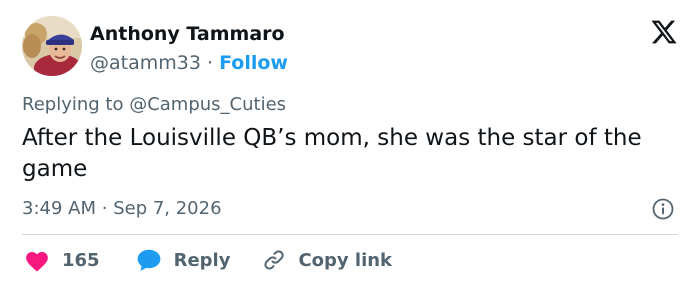  What do you see at coordinates (664, 32) in the screenshot?
I see `x-logo-icon` at bounding box center [664, 32].